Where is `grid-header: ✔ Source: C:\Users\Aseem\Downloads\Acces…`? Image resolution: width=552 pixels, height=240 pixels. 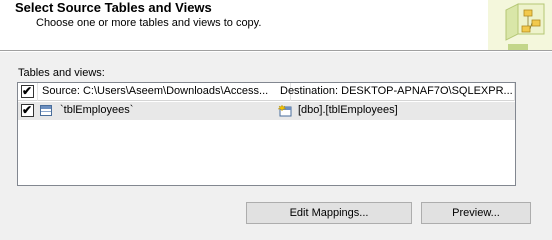 grid-header: ✔ Source: C:\Users\Aseem\Downloads\Acces… is located at coordinates (266, 92).